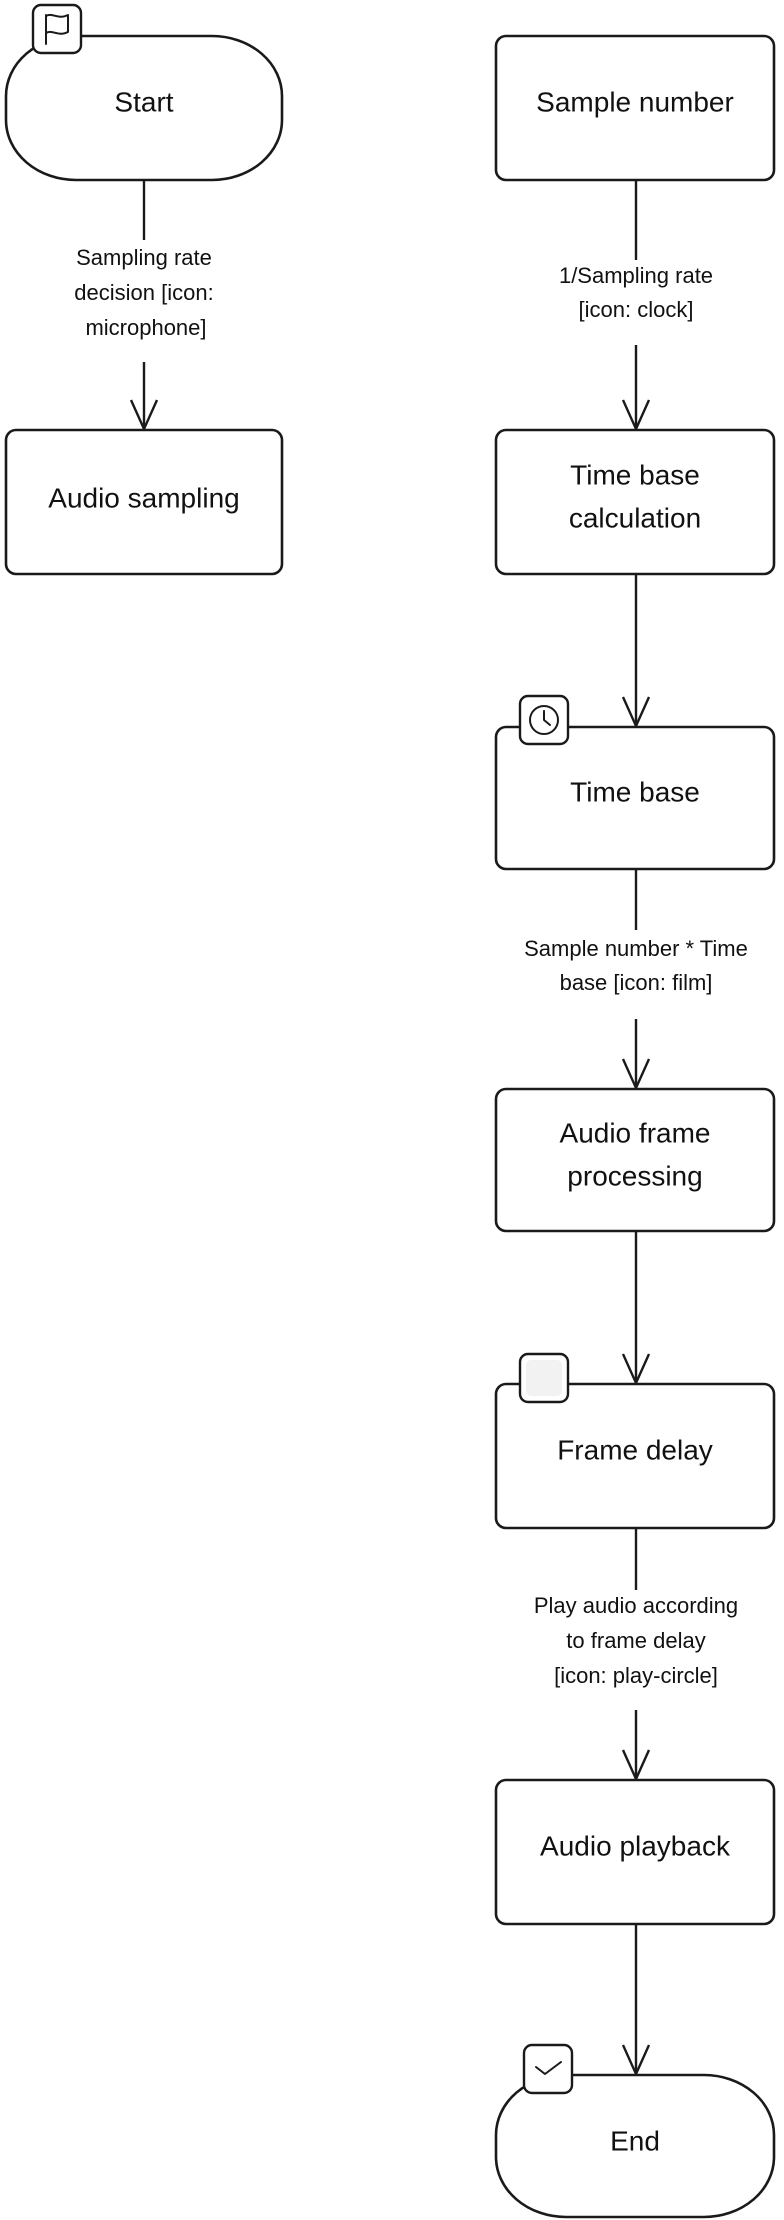  I want to click on edge-time-base-calculation-to-time-base, so click(636, 651).